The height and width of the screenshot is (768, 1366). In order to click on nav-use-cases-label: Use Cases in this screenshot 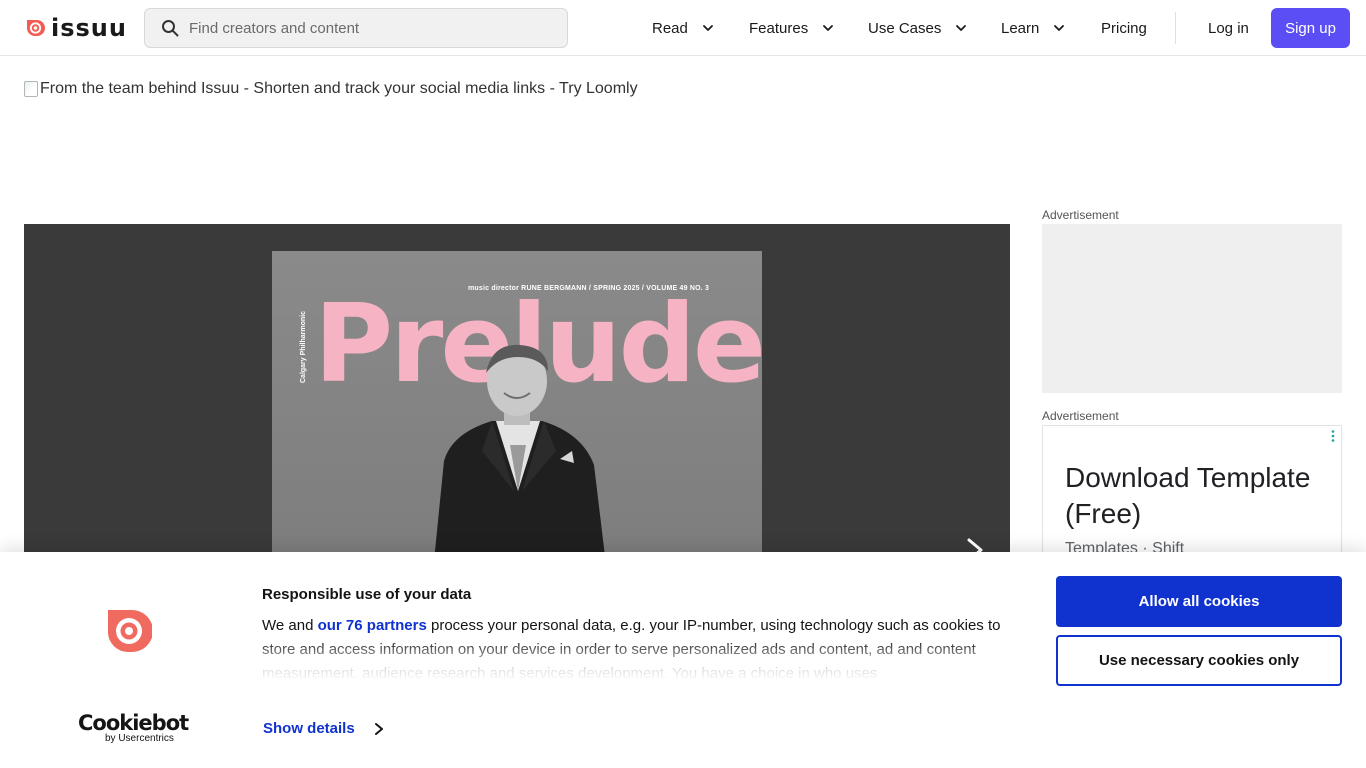, I will do `click(905, 28)`.